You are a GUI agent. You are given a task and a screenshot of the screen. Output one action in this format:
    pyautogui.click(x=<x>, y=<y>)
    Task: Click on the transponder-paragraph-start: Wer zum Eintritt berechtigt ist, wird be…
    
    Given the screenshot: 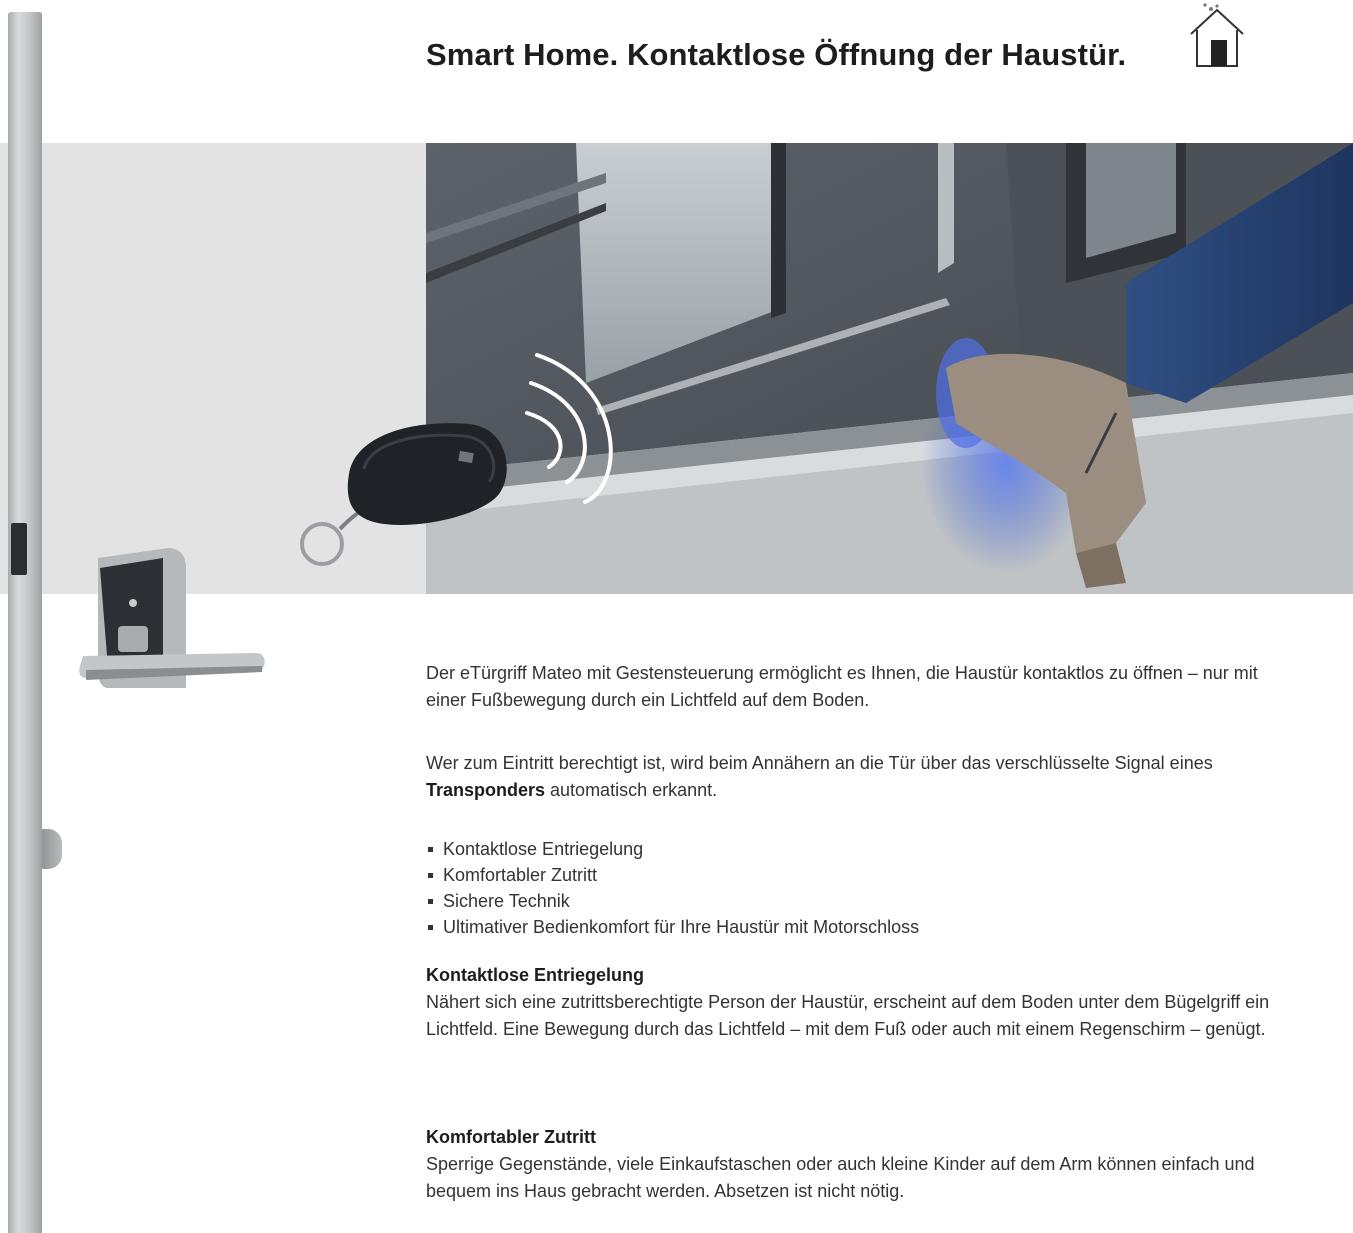 What is the action you would take?
    pyautogui.click(x=819, y=763)
    